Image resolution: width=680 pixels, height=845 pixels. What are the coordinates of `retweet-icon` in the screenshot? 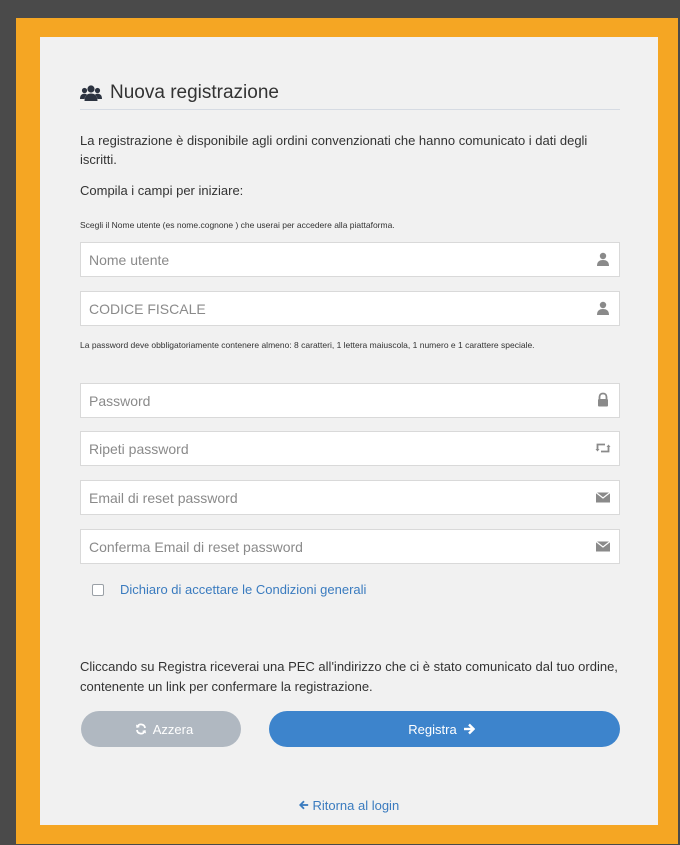 It's located at (603, 448).